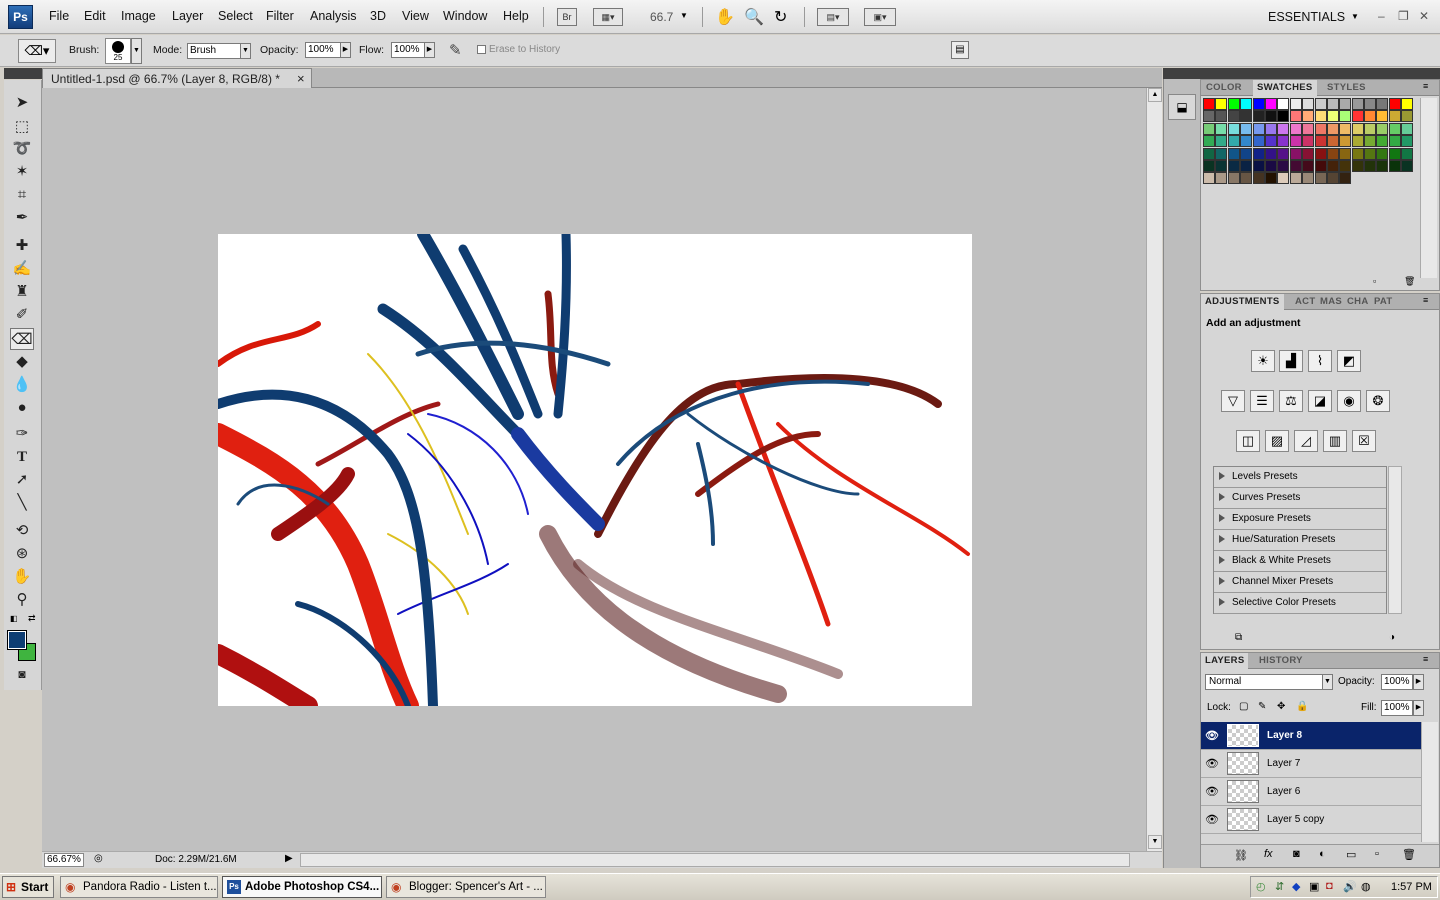 The image size is (1440, 900). What do you see at coordinates (22, 172) in the screenshot?
I see `magic-wand-icon: ✶` at bounding box center [22, 172].